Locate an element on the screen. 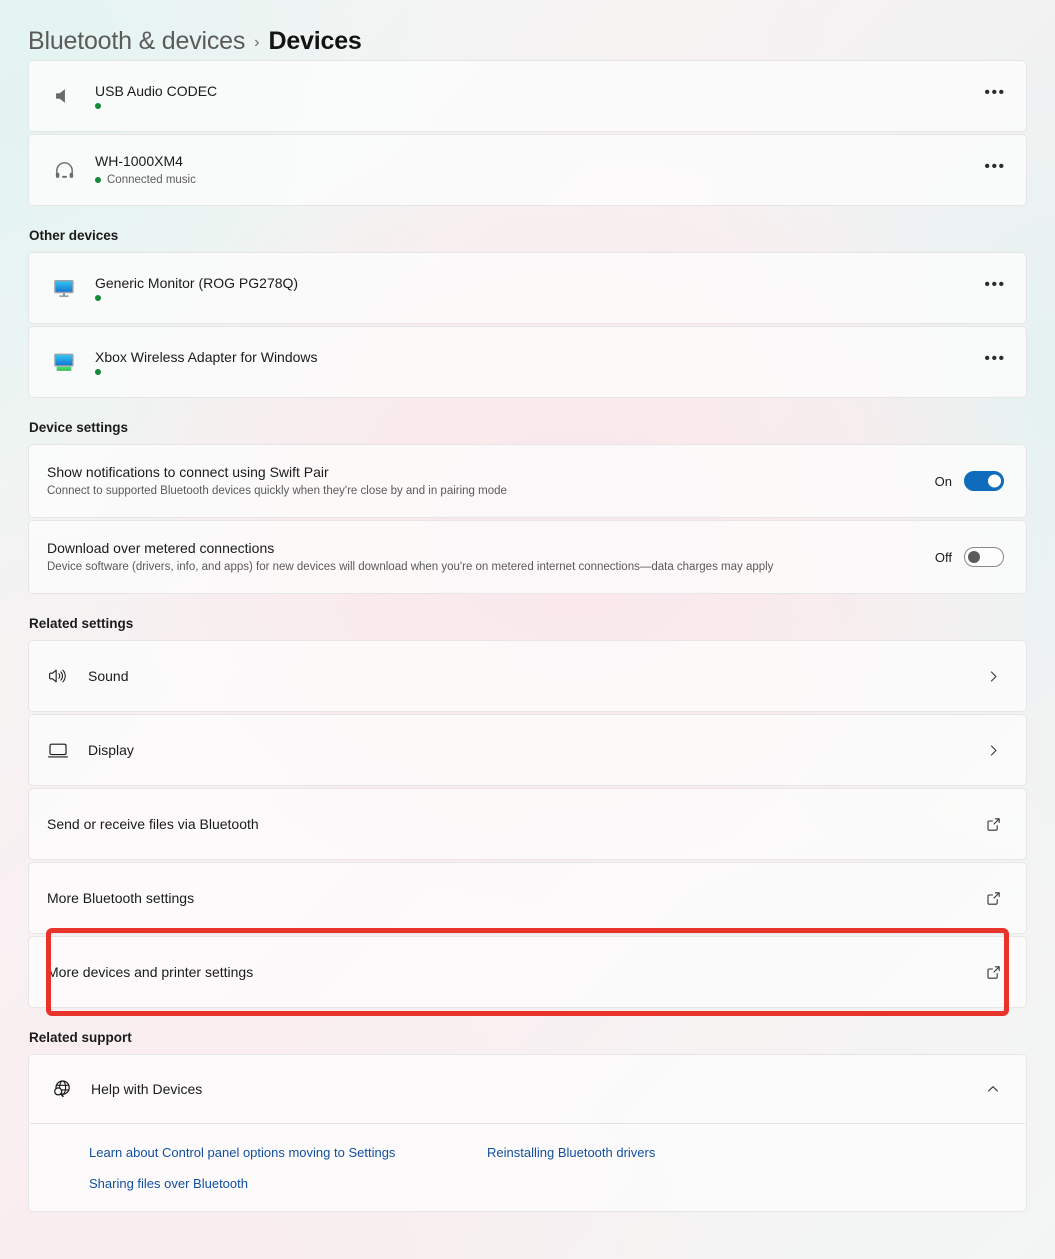  section-heading-other-devices: Other devices is located at coordinates (74, 235).